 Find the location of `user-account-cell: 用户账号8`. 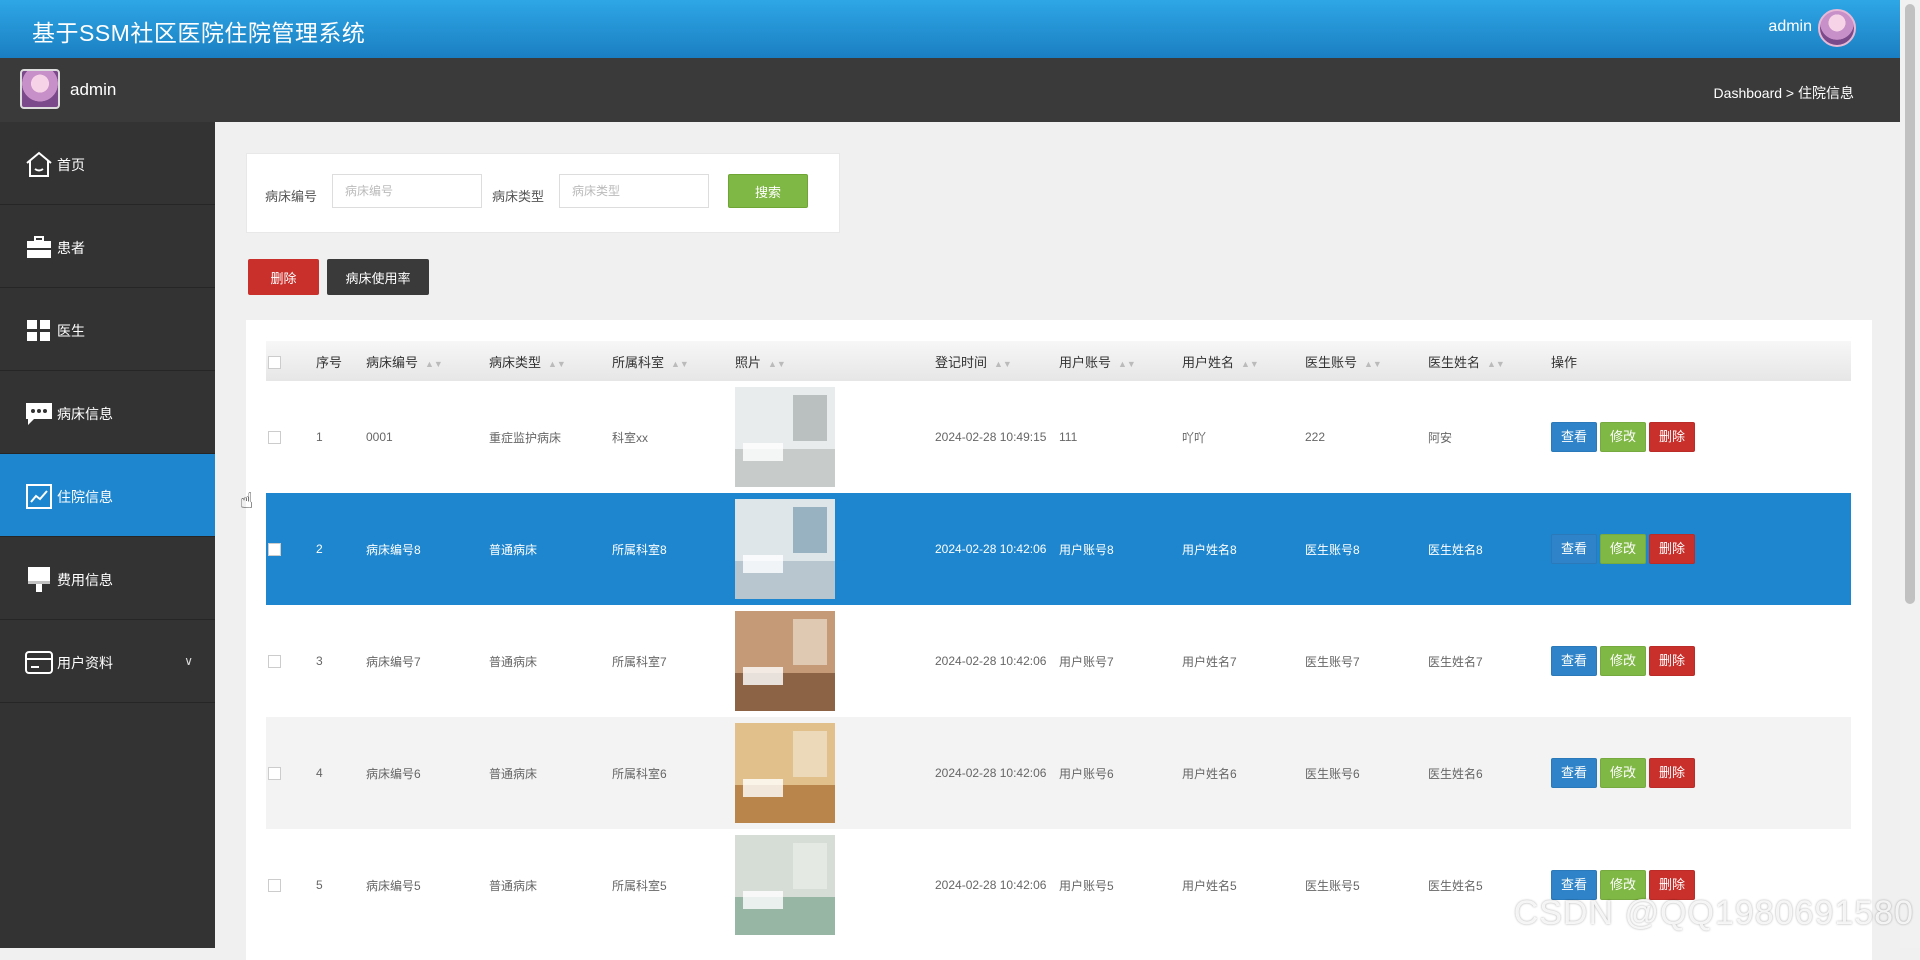

user-account-cell: 用户账号8 is located at coordinates (1086, 549).